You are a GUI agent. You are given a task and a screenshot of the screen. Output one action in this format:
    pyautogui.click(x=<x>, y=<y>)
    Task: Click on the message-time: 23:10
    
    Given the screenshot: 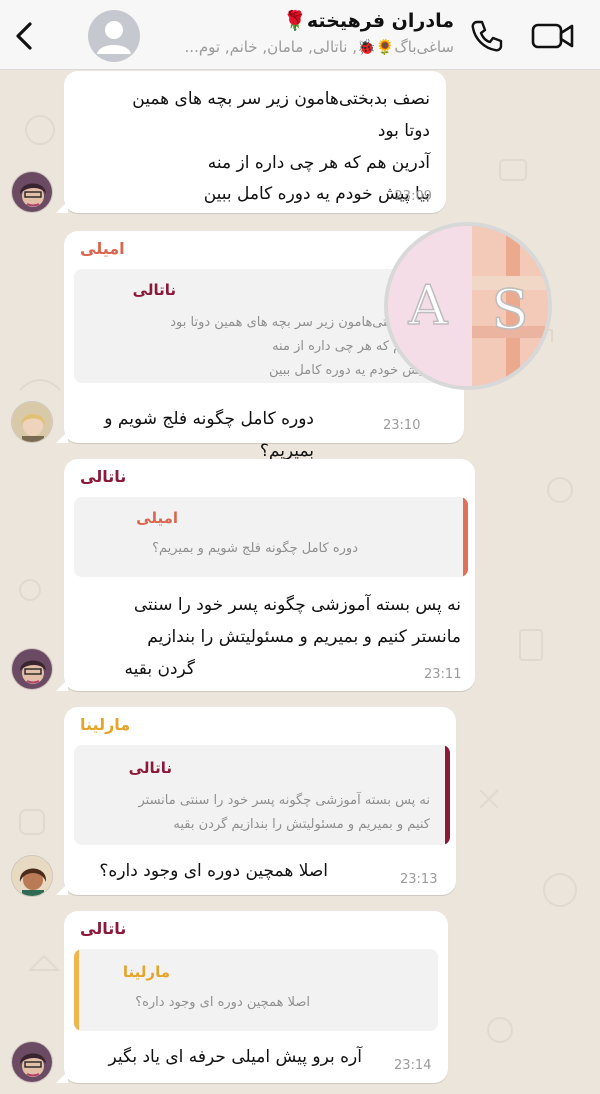 What is the action you would take?
    pyautogui.click(x=402, y=425)
    